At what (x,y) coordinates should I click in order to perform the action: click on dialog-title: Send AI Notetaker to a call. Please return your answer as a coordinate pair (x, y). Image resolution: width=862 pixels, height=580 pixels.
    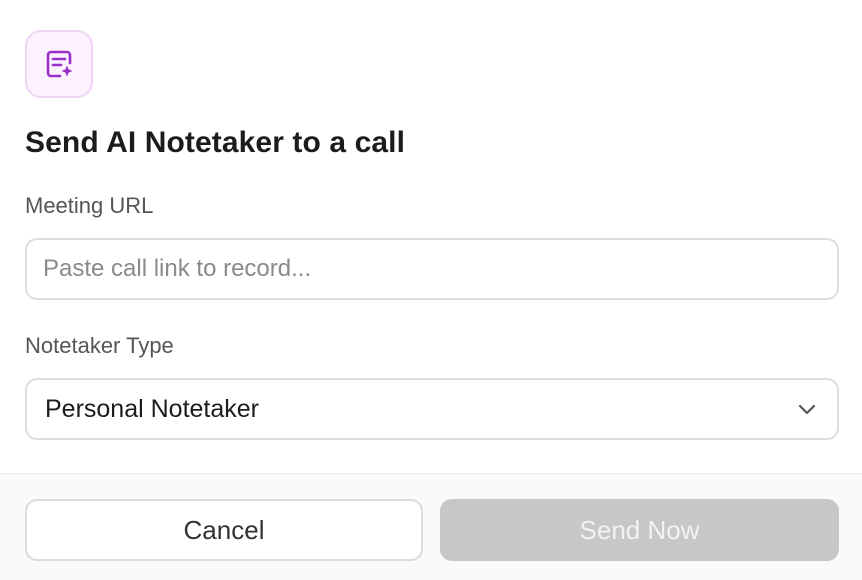
    Looking at the image, I should click on (215, 142).